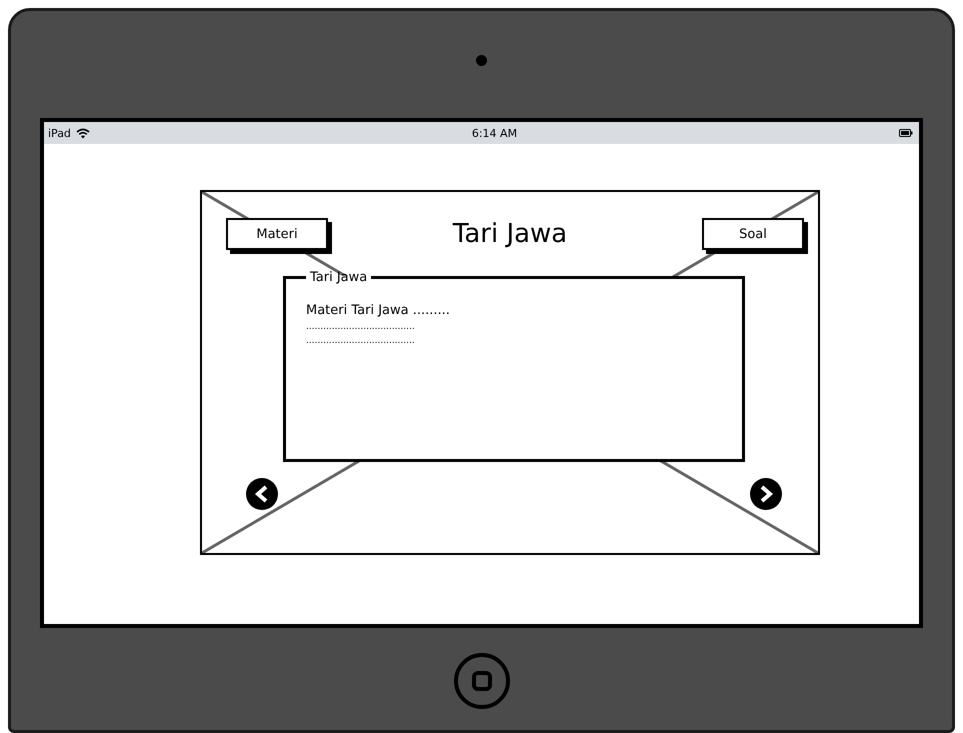  I want to click on wifi-icon, so click(83, 133).